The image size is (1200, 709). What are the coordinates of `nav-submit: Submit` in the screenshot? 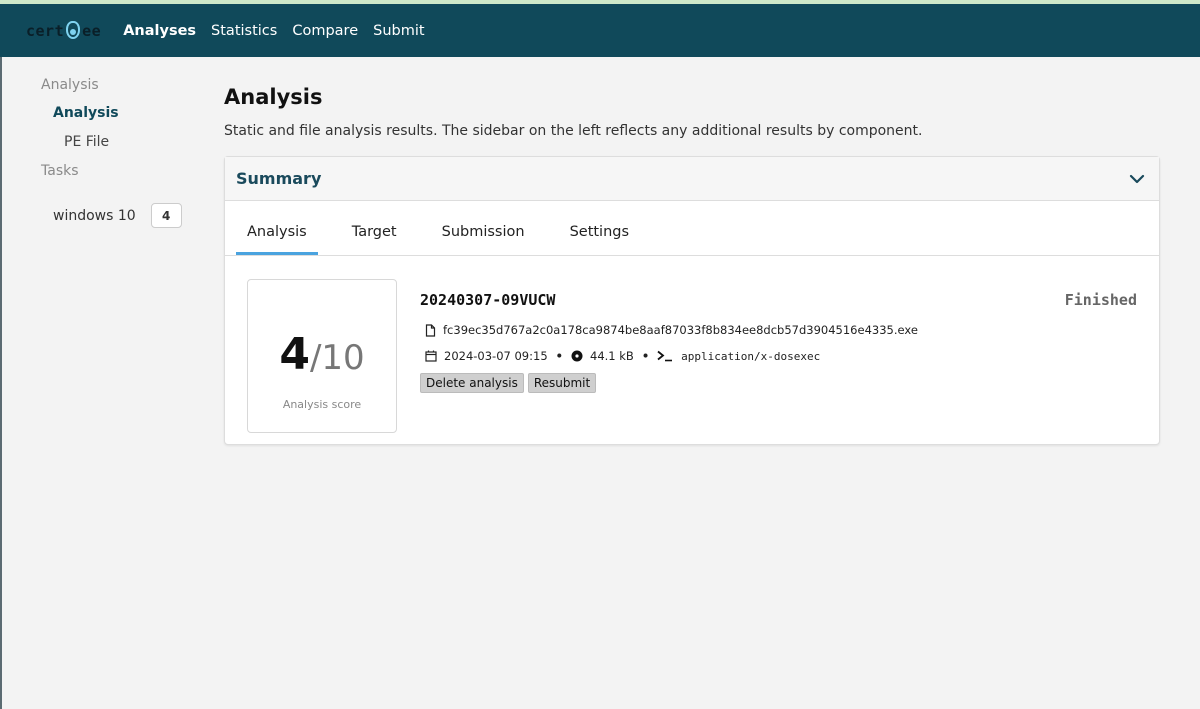 It's located at (398, 31).